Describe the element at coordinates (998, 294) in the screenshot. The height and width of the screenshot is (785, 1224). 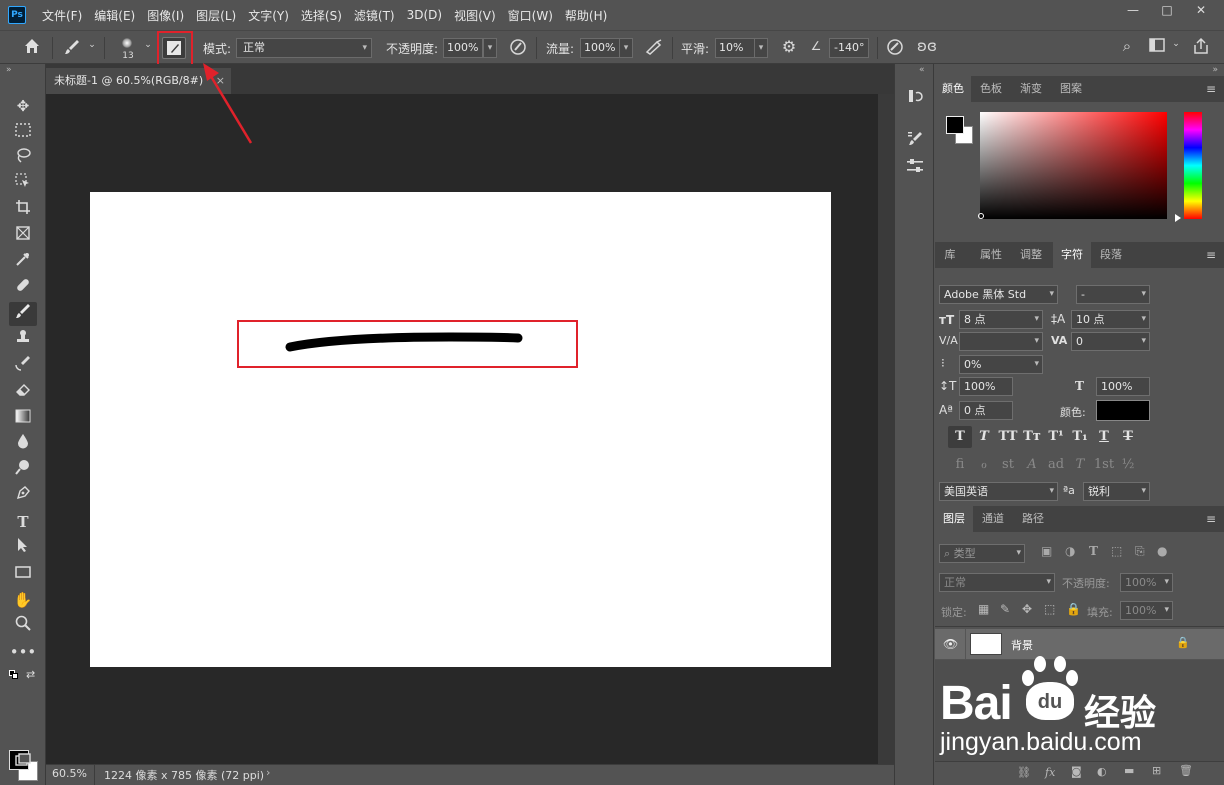
I see `font-family-dropdown: Adobe 黑体 Std ▾` at that location.